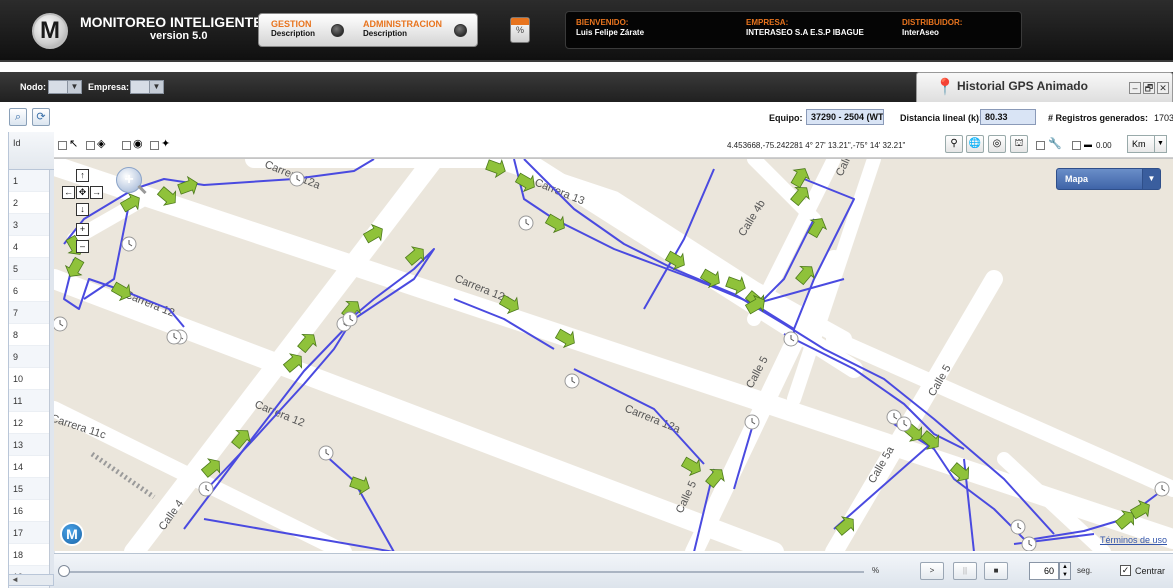 This screenshot has width=1173, height=588. Describe the element at coordinates (996, 571) in the screenshot. I see `stop-button: ■` at that location.